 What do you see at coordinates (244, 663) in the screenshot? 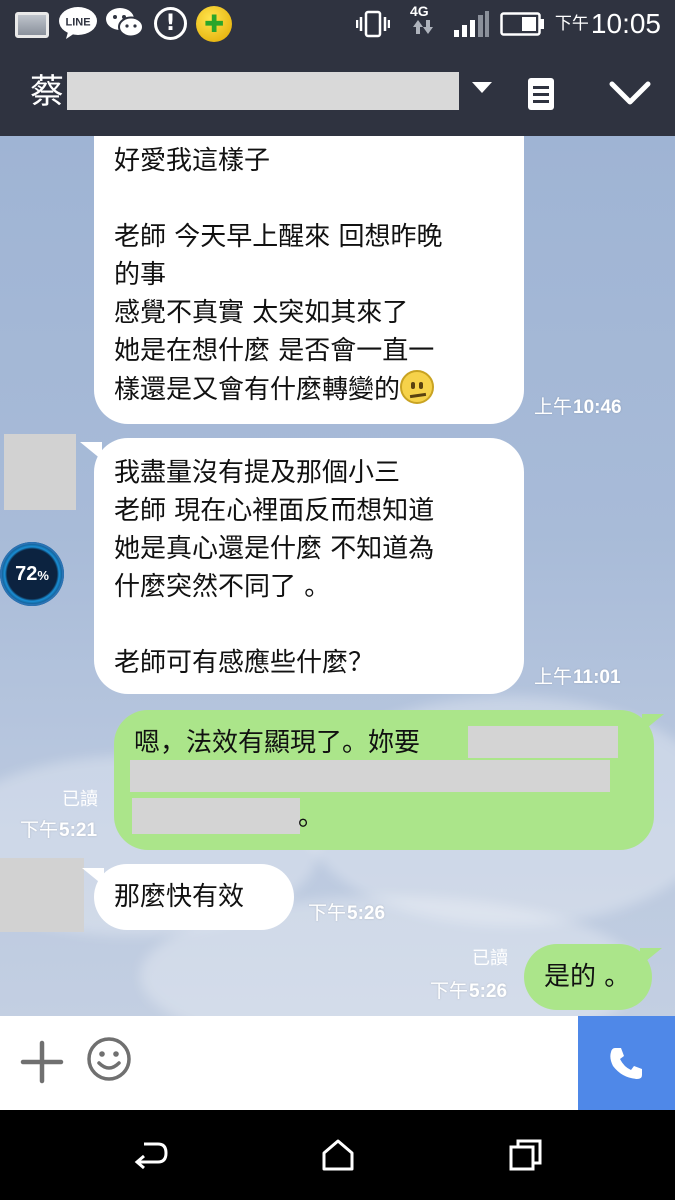
I see `message-text: 老師可有感應些什麼？` at bounding box center [244, 663].